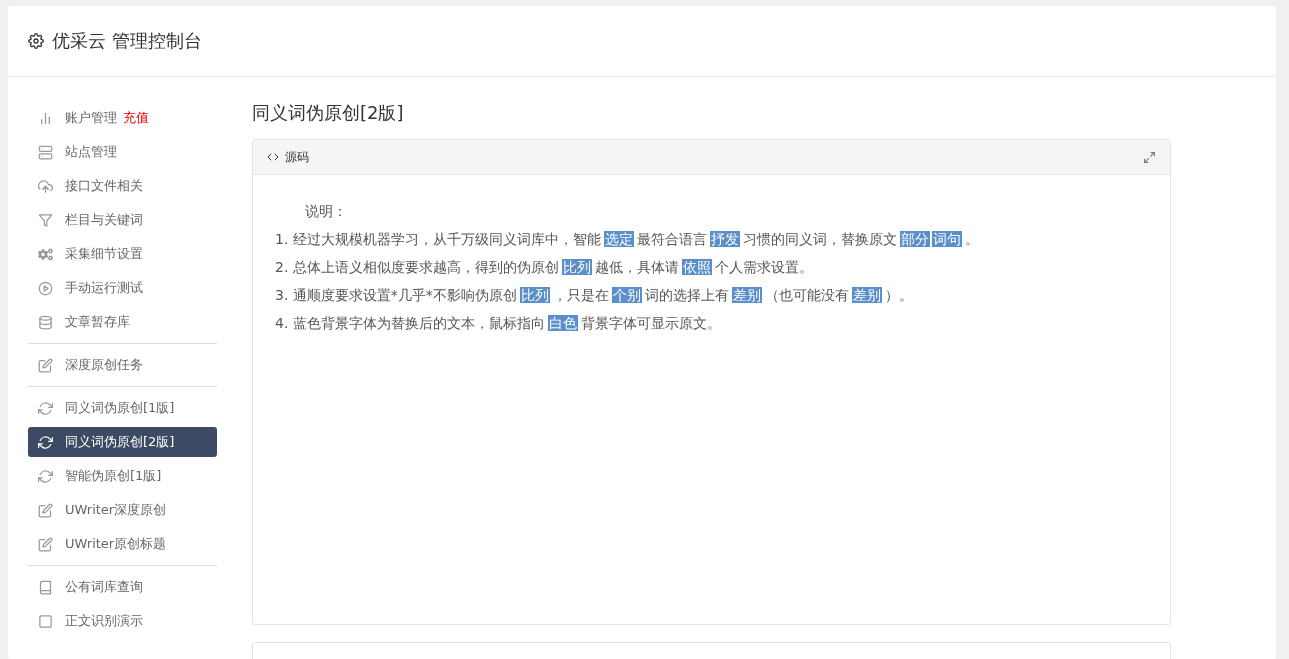  Describe the element at coordinates (297, 157) in the screenshot. I see `source-tab: 源码` at that location.